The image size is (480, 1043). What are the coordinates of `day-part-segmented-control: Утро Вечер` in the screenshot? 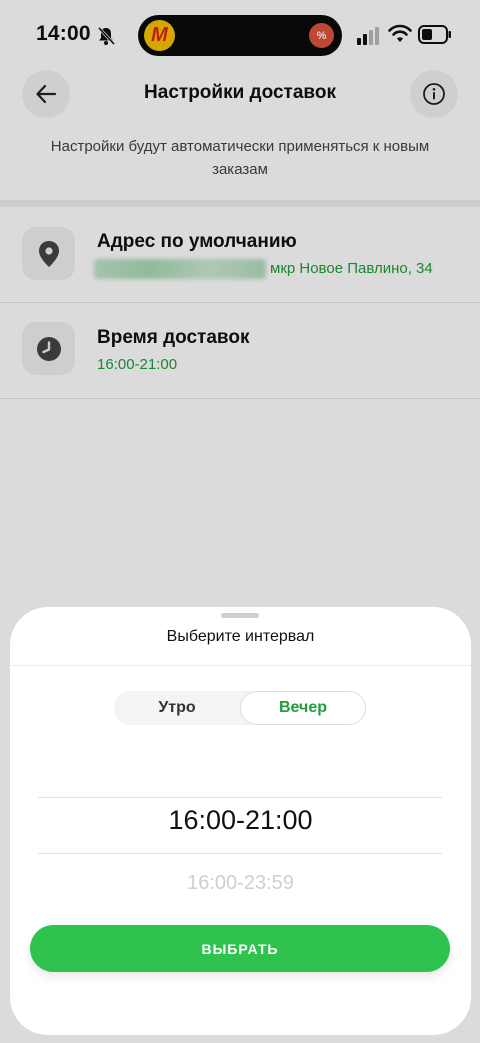 It's located at (240, 708).